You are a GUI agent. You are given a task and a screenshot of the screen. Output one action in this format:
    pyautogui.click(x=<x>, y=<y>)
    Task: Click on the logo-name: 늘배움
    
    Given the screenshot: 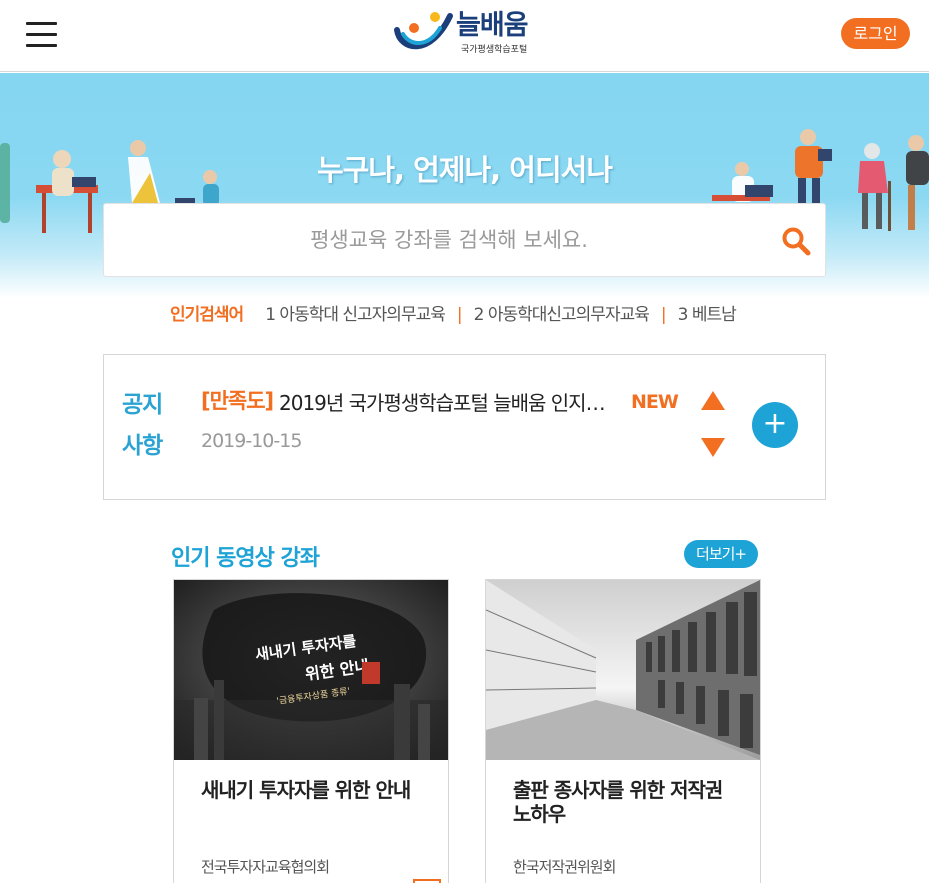 What is the action you would take?
    pyautogui.click(x=492, y=25)
    